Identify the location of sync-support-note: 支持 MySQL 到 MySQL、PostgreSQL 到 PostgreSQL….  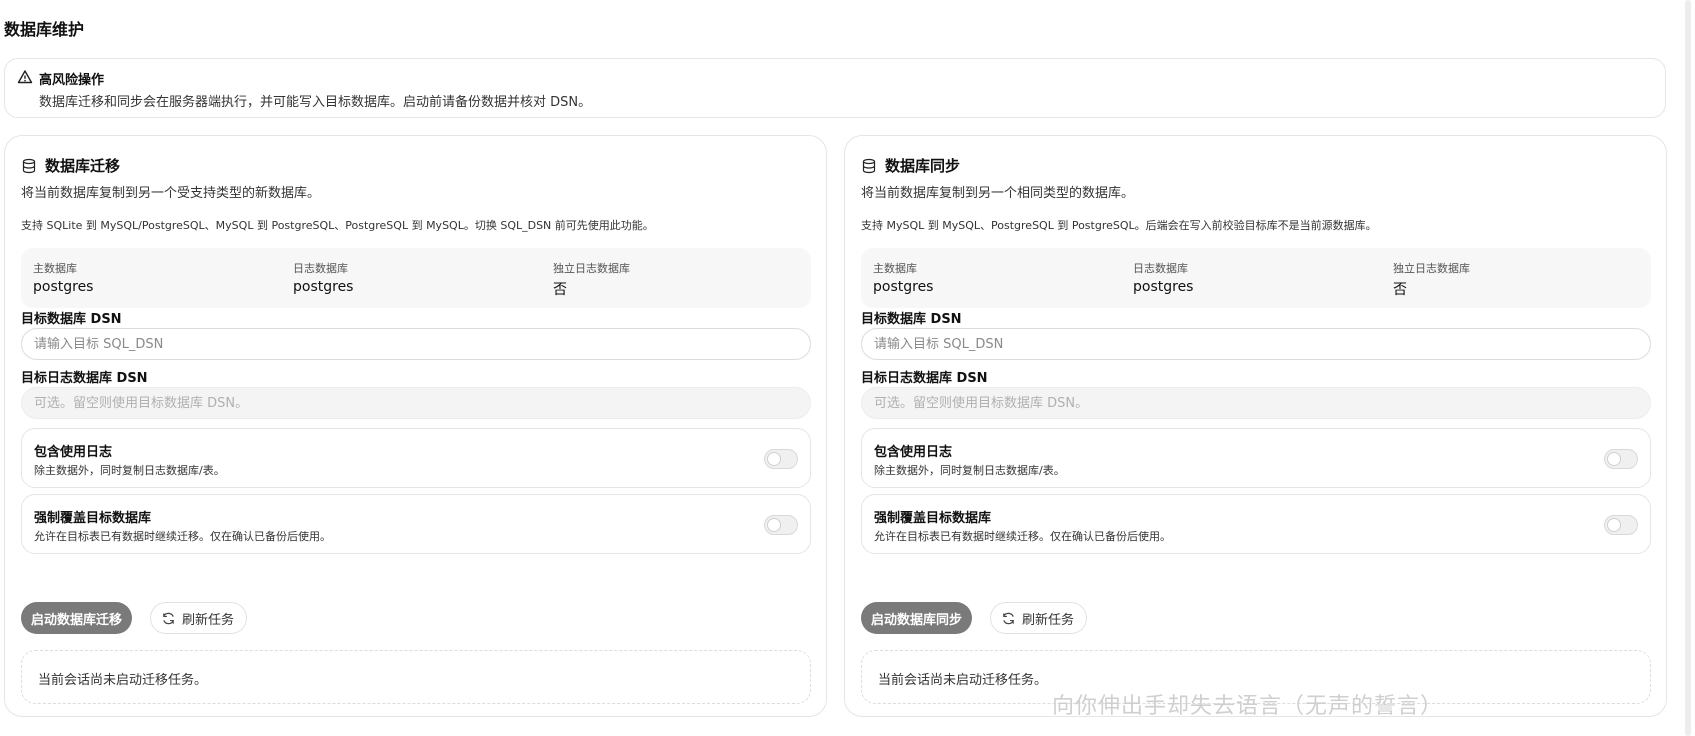
(1119, 225).